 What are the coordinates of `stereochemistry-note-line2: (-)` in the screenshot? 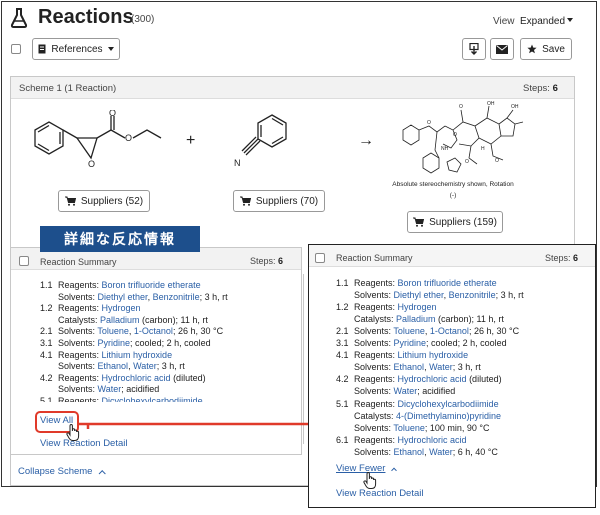 It's located at (453, 195).